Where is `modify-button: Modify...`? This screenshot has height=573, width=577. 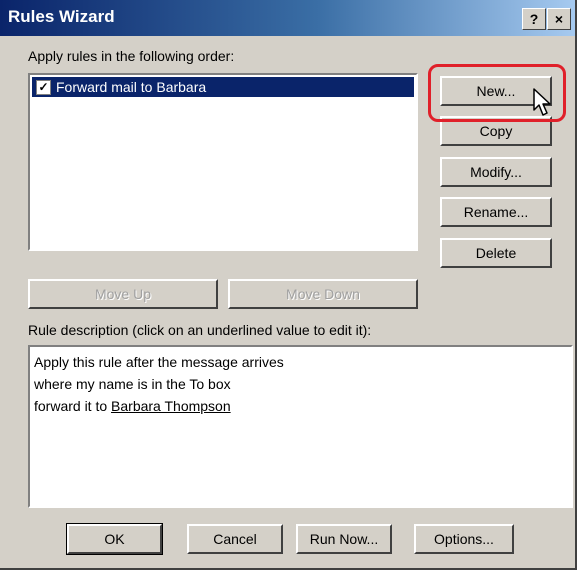 modify-button: Modify... is located at coordinates (496, 172).